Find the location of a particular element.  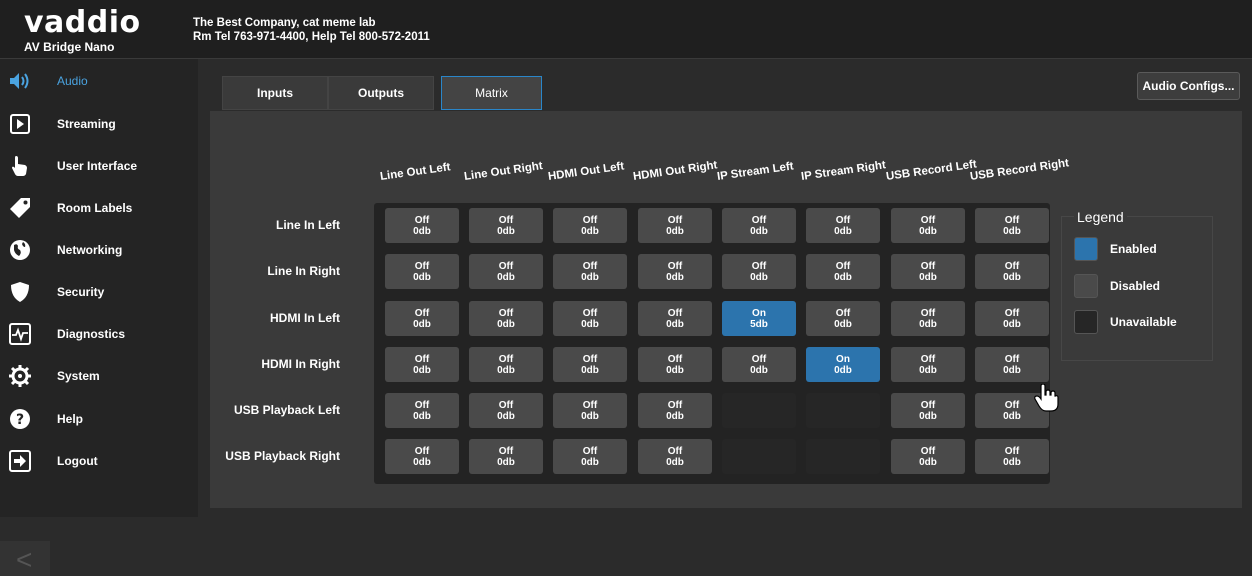

tab-matrix: Matrix is located at coordinates (491, 93).